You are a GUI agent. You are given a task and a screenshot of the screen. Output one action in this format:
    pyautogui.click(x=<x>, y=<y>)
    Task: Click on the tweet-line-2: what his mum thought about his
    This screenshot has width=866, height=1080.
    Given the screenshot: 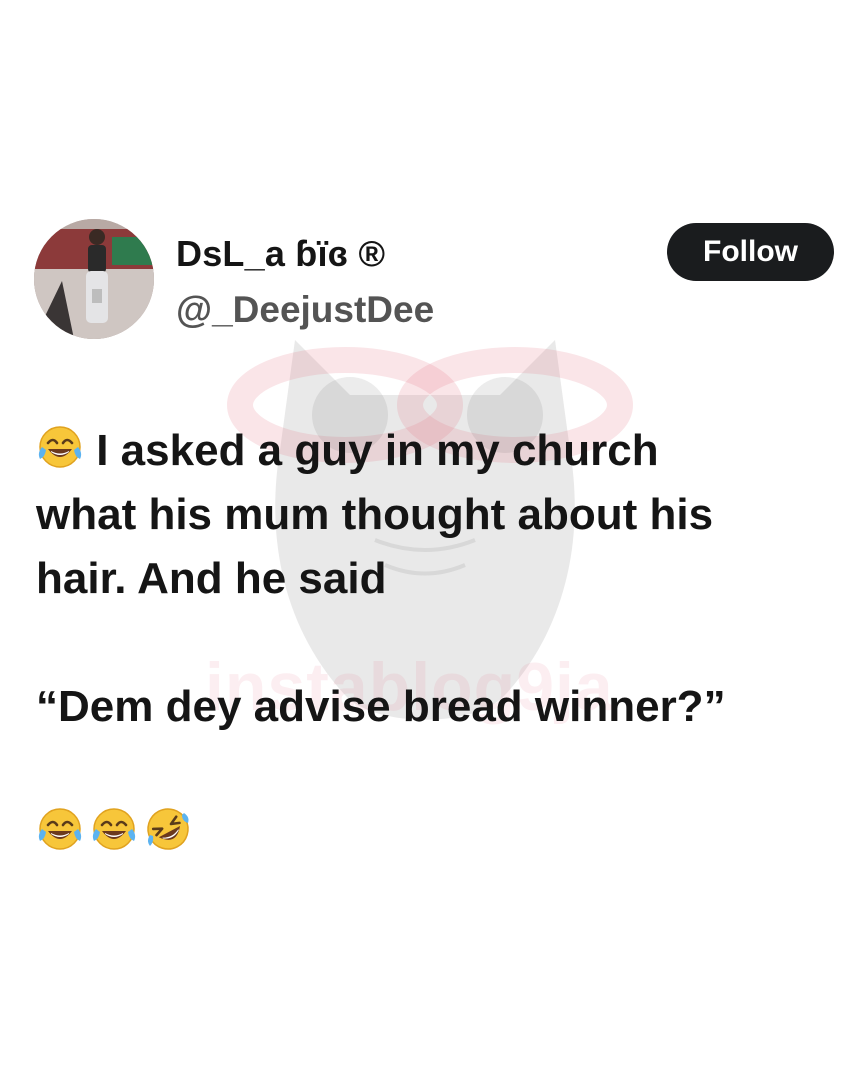 What is the action you would take?
    pyautogui.click(x=375, y=514)
    